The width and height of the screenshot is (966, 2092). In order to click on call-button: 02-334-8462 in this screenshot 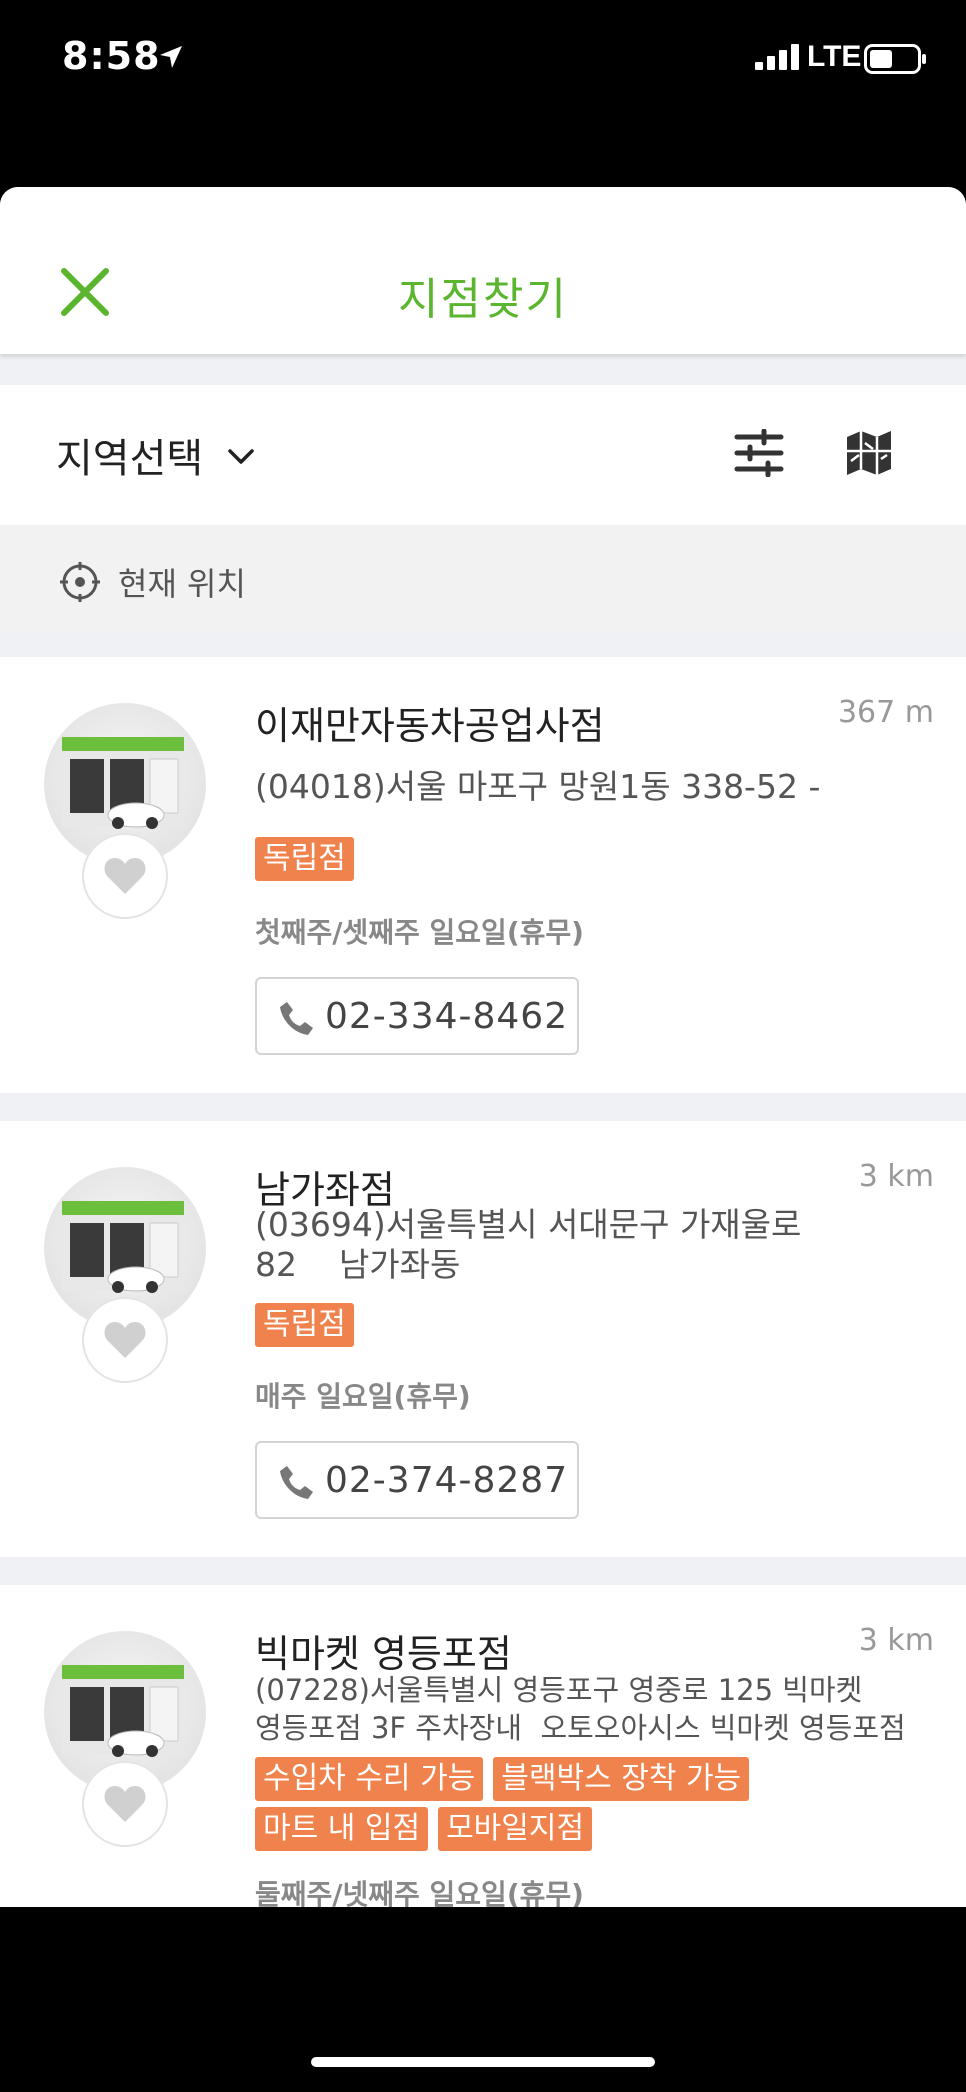, I will do `click(417, 1016)`.